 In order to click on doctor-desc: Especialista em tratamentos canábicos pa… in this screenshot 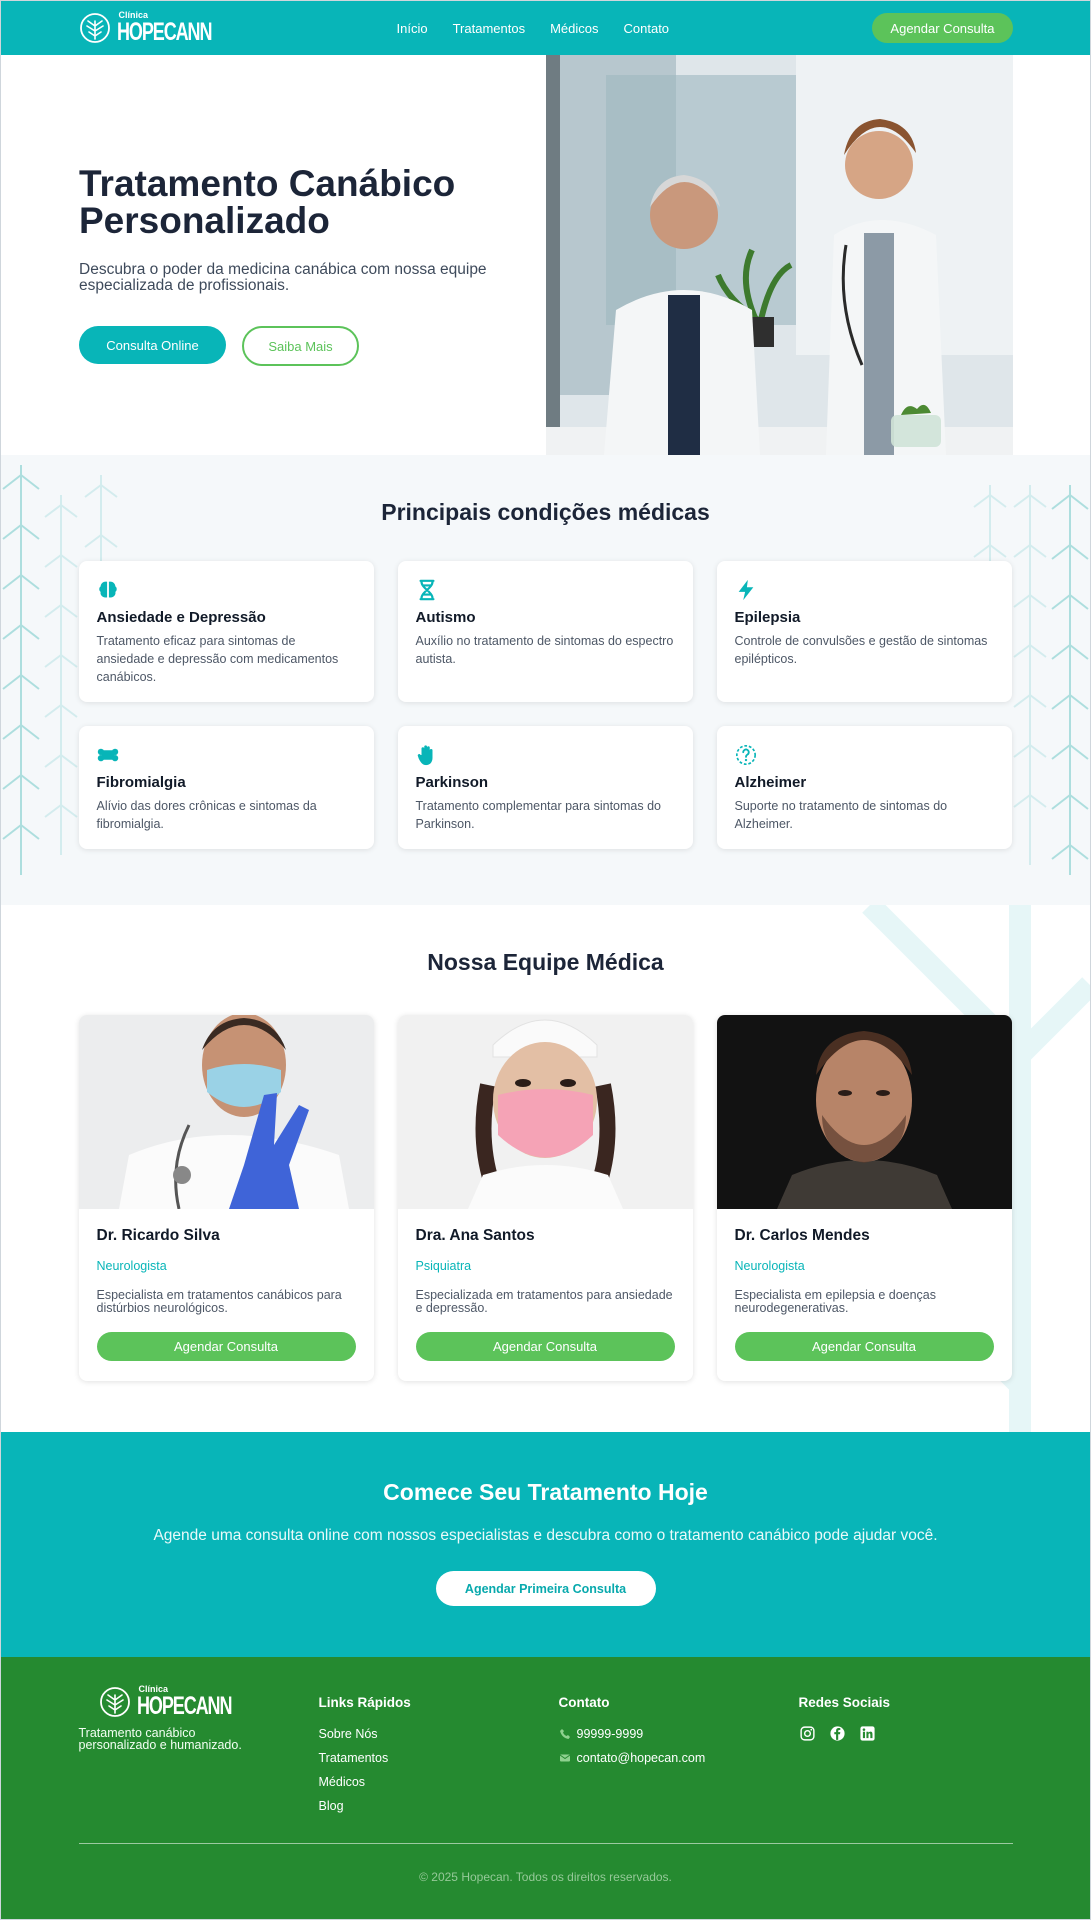, I will do `click(219, 1301)`.